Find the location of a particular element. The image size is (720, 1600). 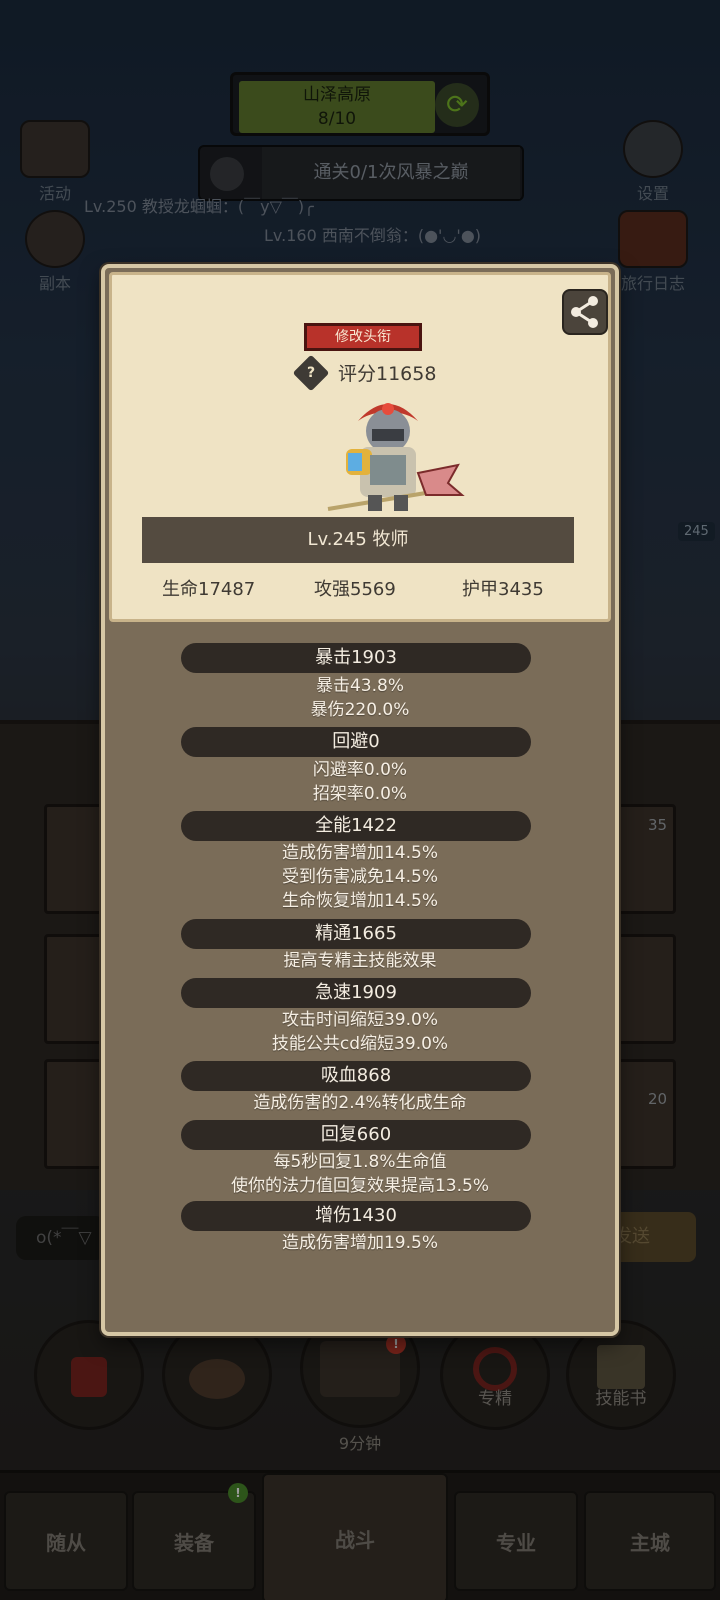

base-stats: 生命17487 攻强5569 护甲3435 is located at coordinates (358, 590).